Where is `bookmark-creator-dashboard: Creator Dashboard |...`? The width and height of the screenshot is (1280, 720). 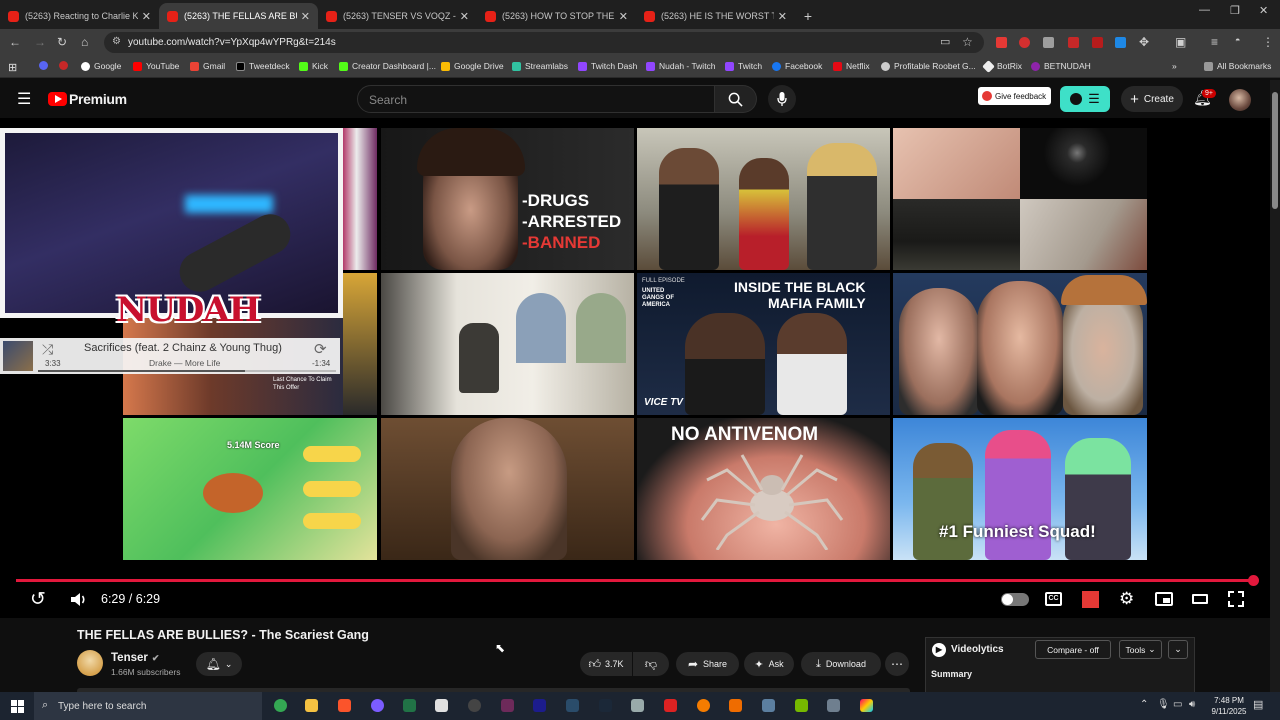 bookmark-creator-dashboard: Creator Dashboard |... is located at coordinates (387, 66).